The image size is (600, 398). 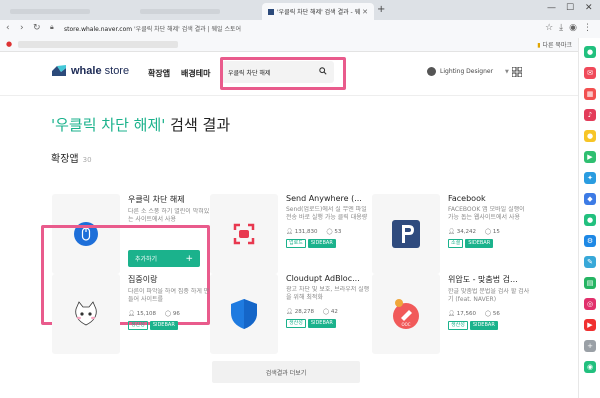 I want to click on facebook-pages-icon, so click(x=406, y=234).